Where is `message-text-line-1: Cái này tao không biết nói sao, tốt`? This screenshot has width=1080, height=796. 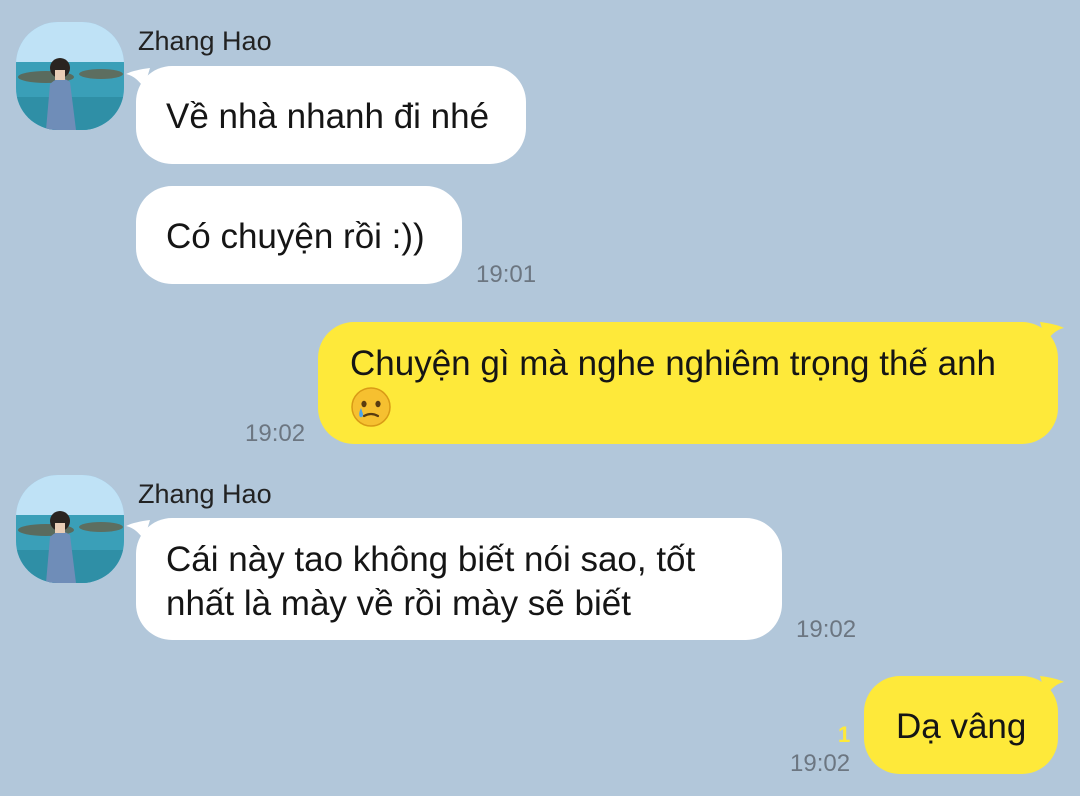
message-text-line-1: Cái này tao không biết nói sao, tốt is located at coordinates (431, 559).